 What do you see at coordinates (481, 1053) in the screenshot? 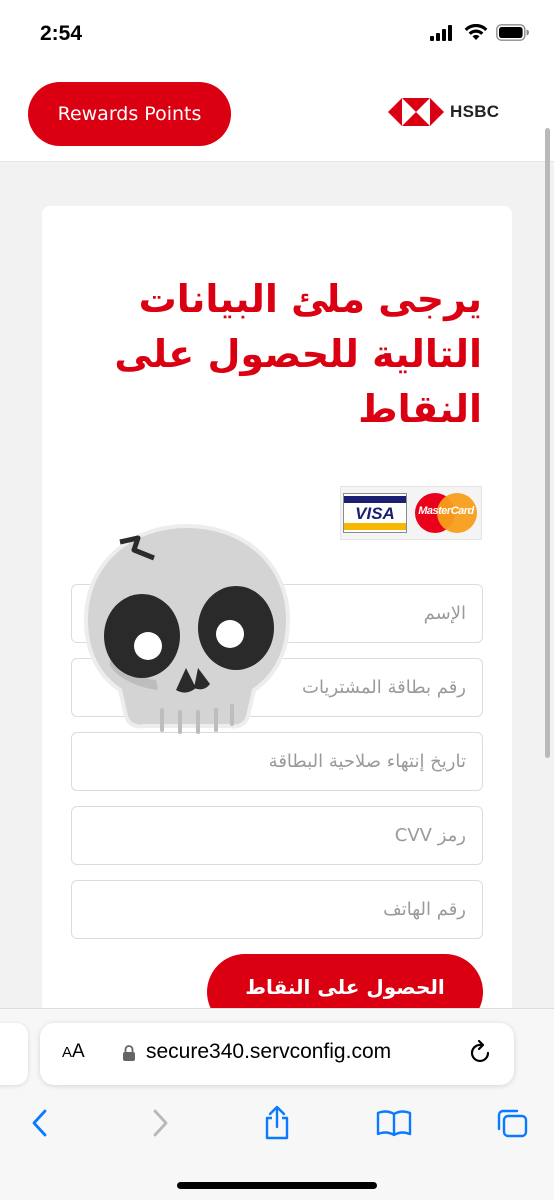
I see `reload-icon` at bounding box center [481, 1053].